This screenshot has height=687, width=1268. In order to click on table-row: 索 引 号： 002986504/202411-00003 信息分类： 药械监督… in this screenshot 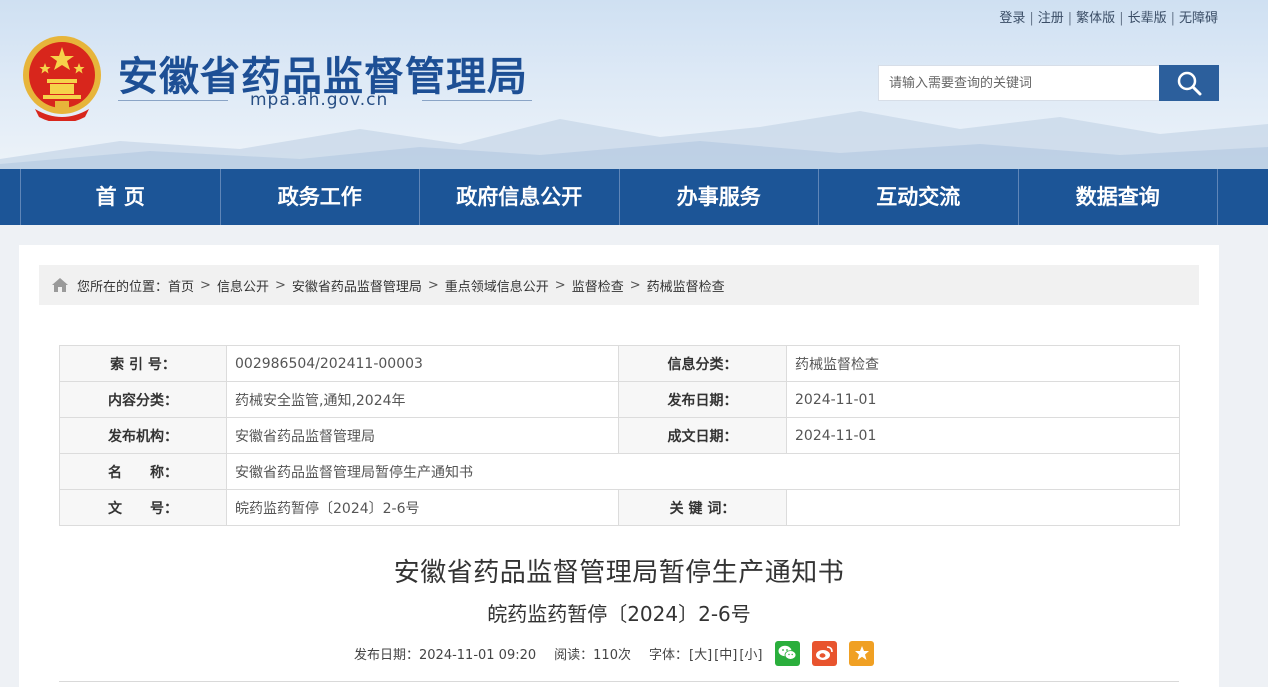, I will do `click(619, 363)`.